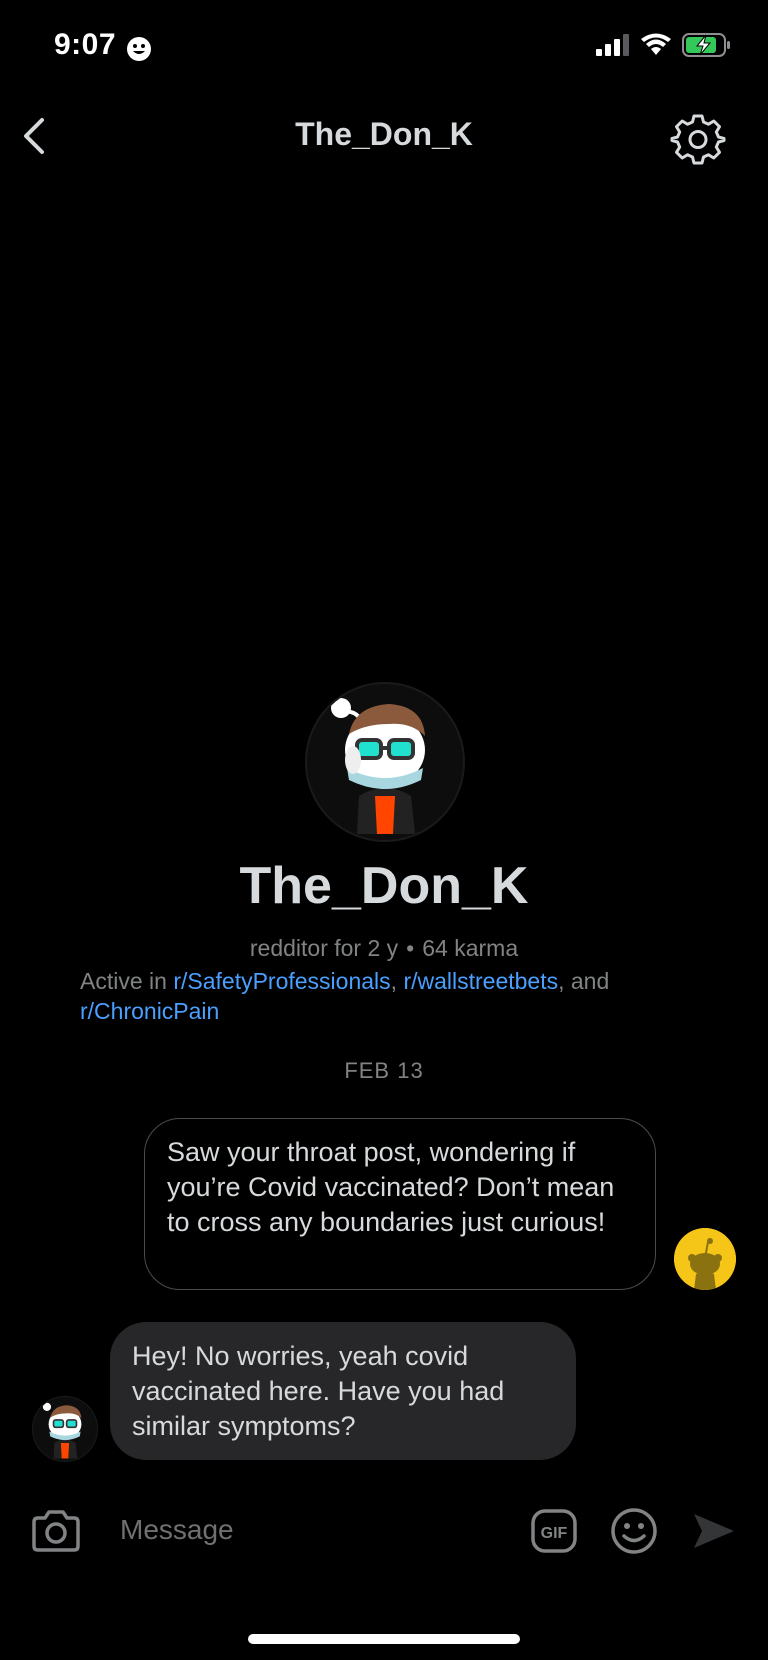  Describe the element at coordinates (554, 1533) in the screenshot. I see `gif-label: GIF` at that location.